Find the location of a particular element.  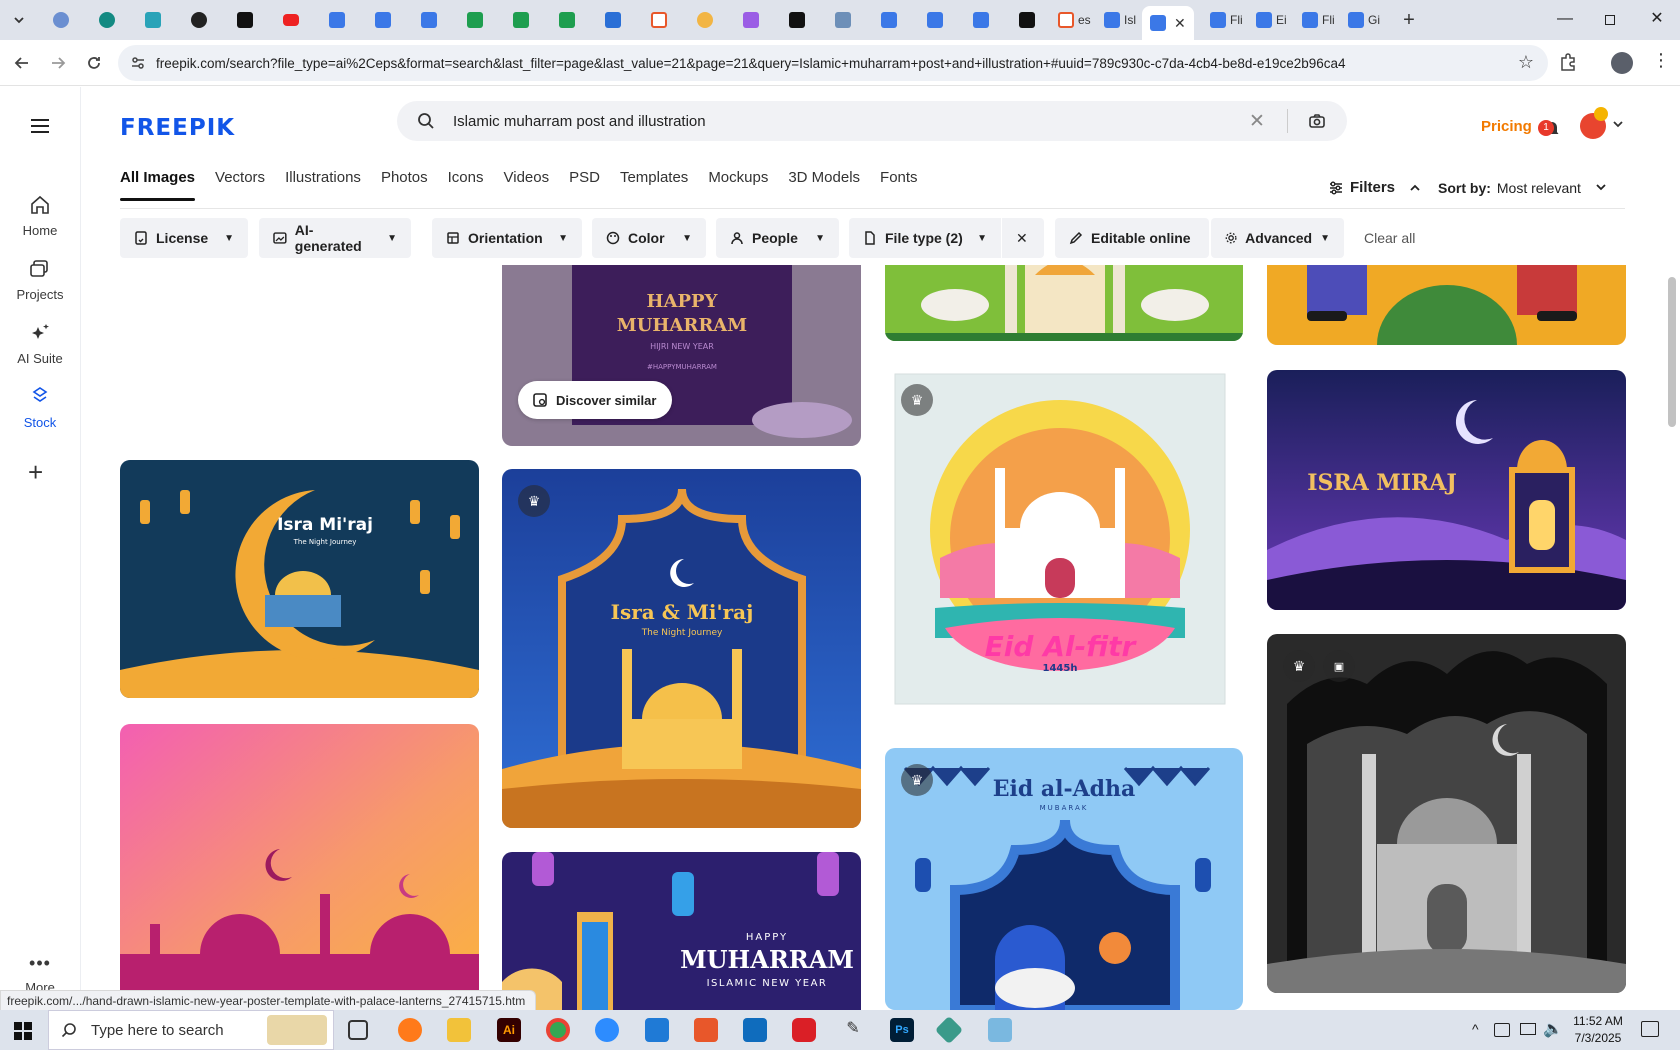

filters-button: Filters is located at coordinates (1374, 187).